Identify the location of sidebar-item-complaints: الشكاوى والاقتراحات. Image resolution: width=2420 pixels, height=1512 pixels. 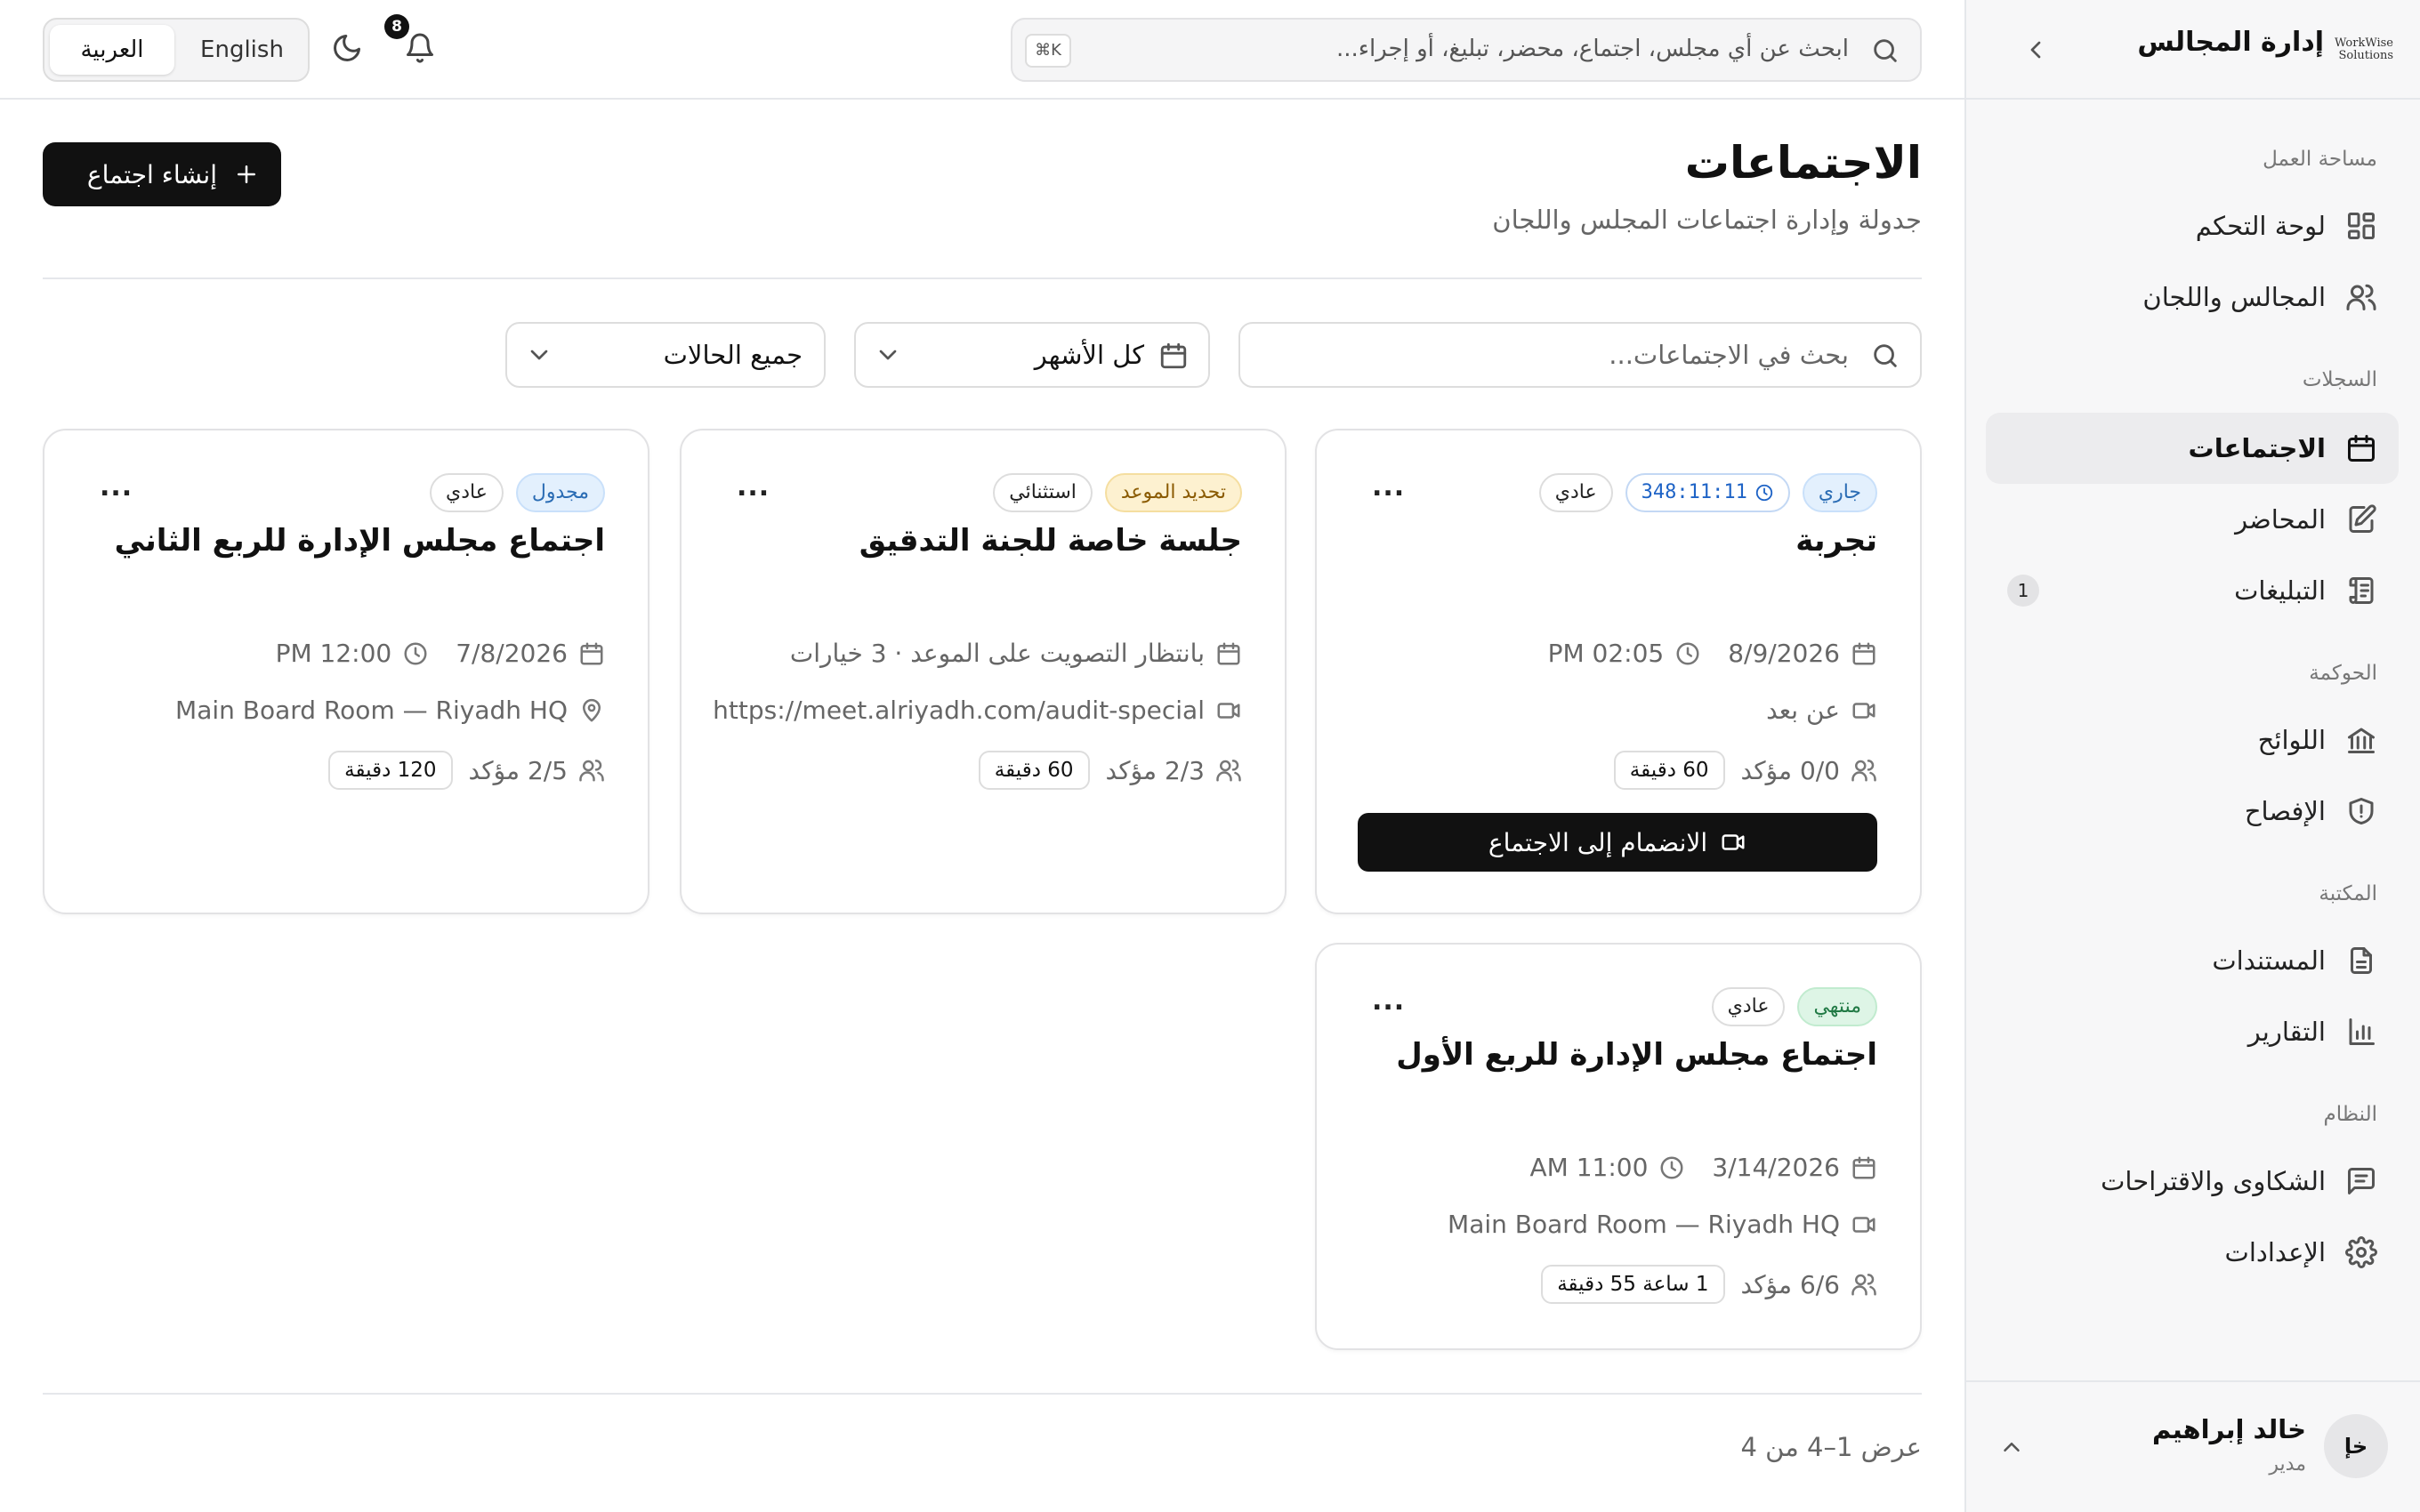
(2192, 1181).